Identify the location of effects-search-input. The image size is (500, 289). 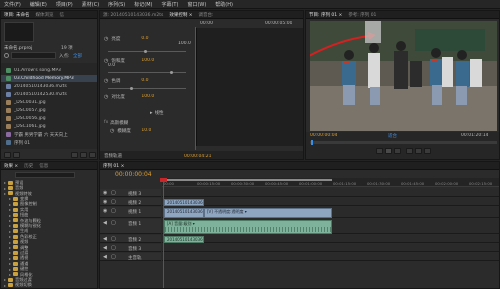
(45, 175).